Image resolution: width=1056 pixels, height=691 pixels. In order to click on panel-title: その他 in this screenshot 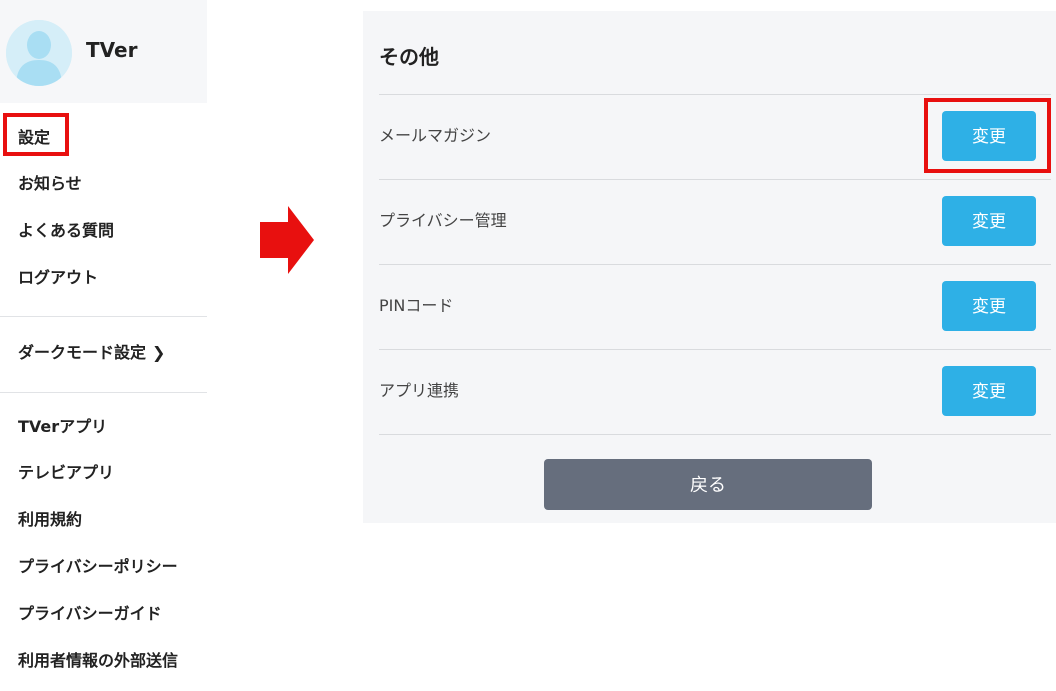, I will do `click(409, 57)`.